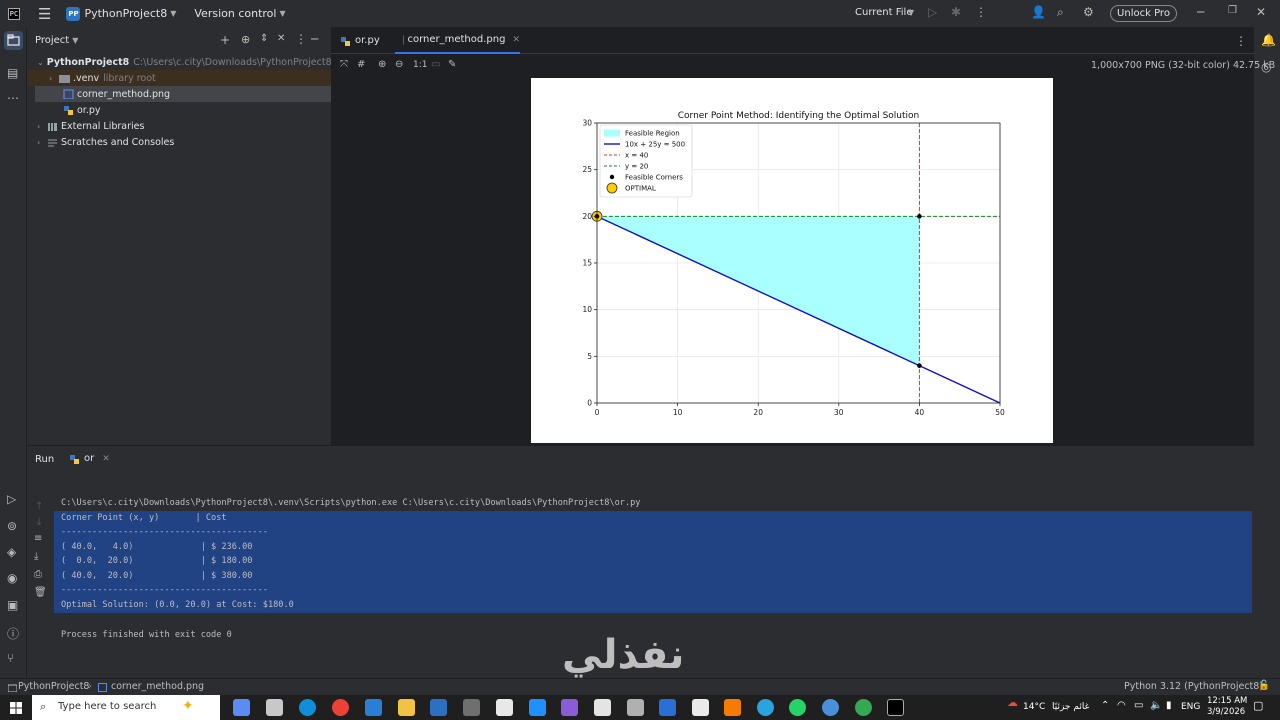 This screenshot has width=1280, height=720. What do you see at coordinates (38, 538) in the screenshot?
I see `soft-wrap-icon: ≡` at bounding box center [38, 538].